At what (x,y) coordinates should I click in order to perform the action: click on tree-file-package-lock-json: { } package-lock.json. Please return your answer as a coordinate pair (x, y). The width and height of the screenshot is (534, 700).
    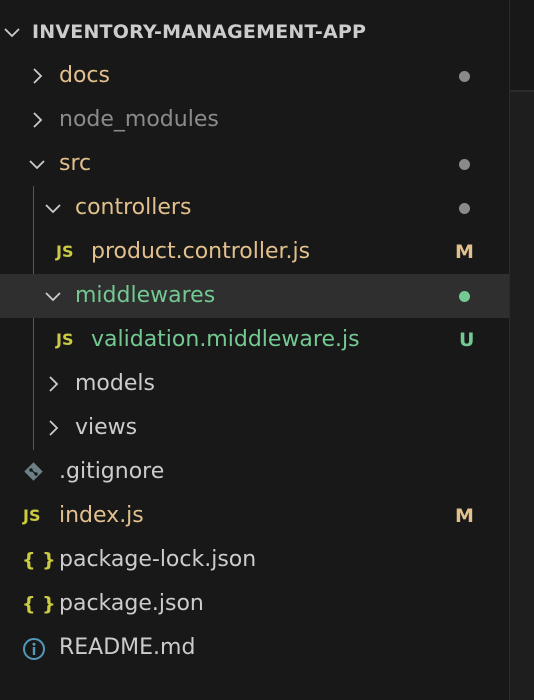
    Looking at the image, I should click on (254, 560).